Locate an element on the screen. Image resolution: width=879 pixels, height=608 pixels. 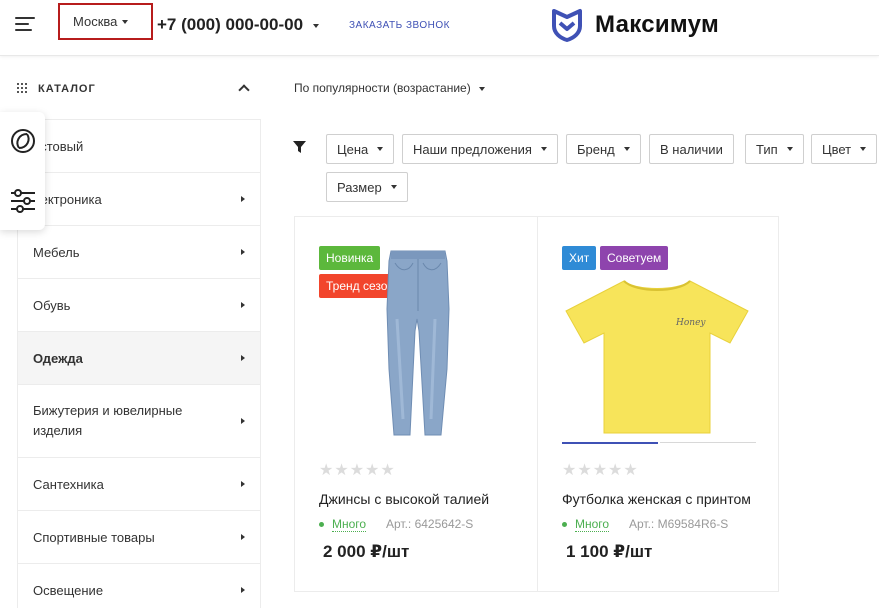
badge-recommended: Советуем is located at coordinates (634, 258).